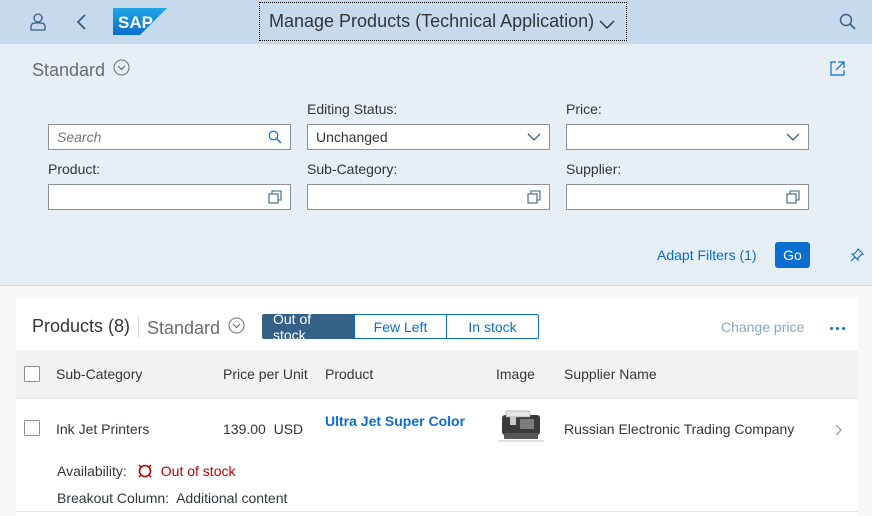 This screenshot has height=516, width=872. Describe the element at coordinates (32, 428) in the screenshot. I see `row-checkbox` at that location.